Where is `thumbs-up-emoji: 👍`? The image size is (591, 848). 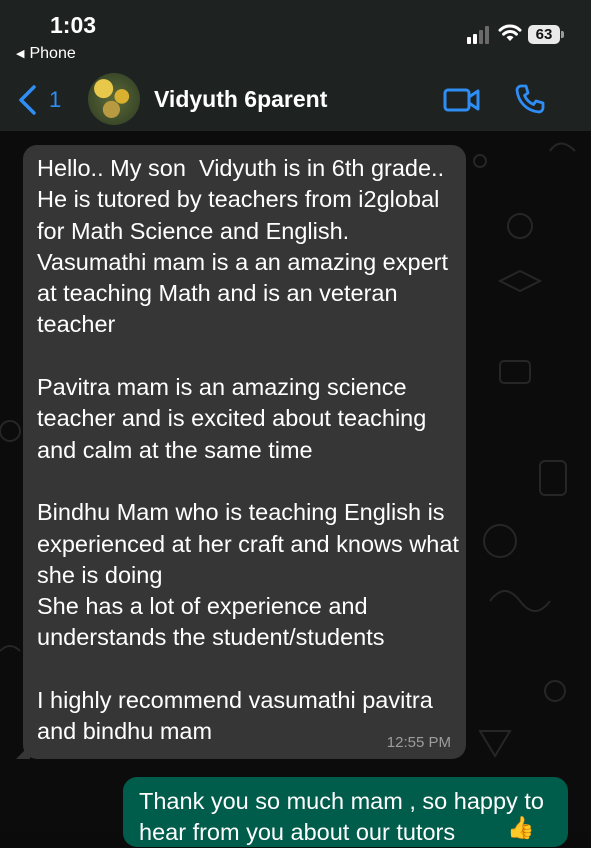
thumbs-up-emoji: 👍 is located at coordinates (521, 827).